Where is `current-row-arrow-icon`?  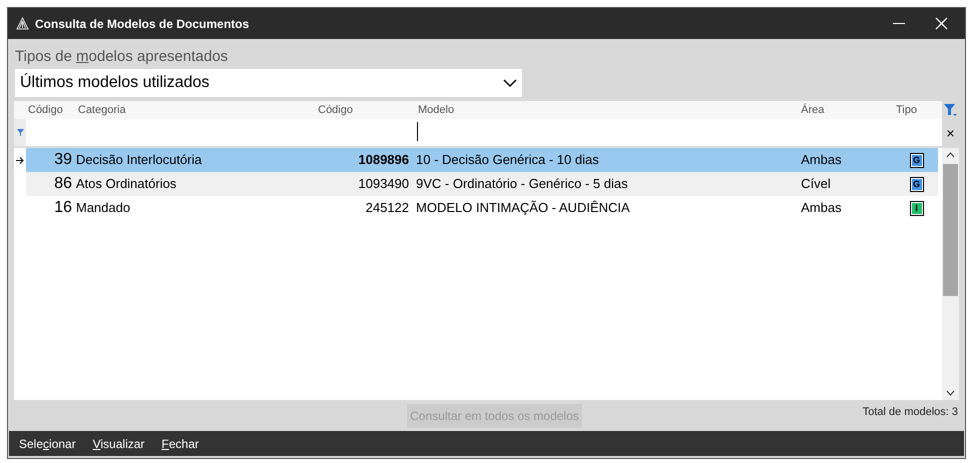
current-row-arrow-icon is located at coordinates (20, 160).